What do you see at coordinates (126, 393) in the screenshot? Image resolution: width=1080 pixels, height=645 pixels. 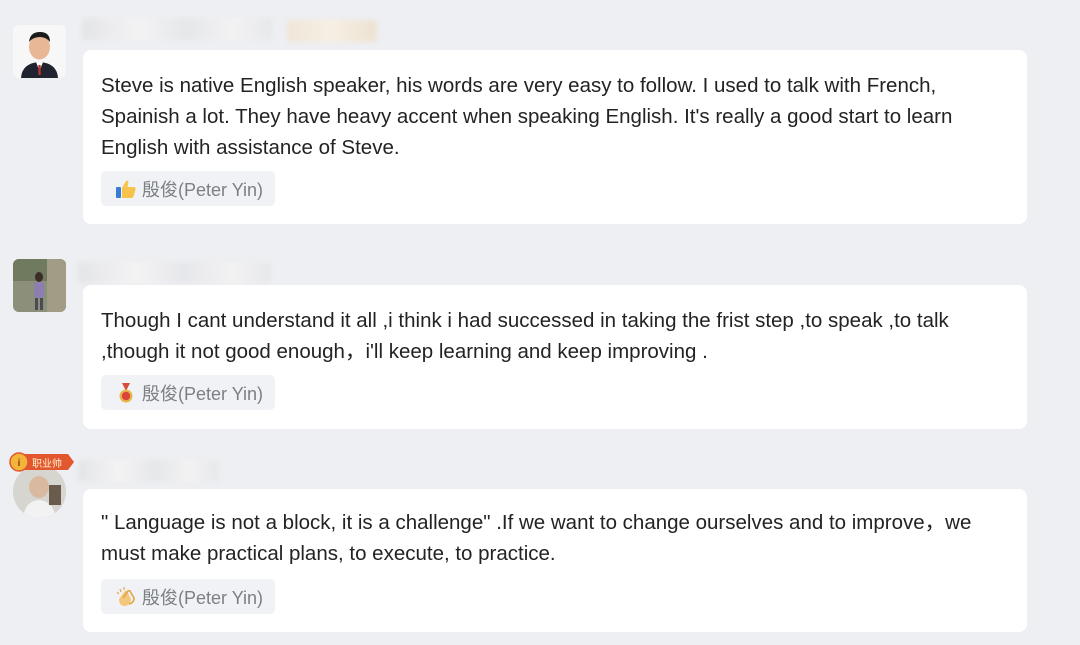 I see `medal-icon` at bounding box center [126, 393].